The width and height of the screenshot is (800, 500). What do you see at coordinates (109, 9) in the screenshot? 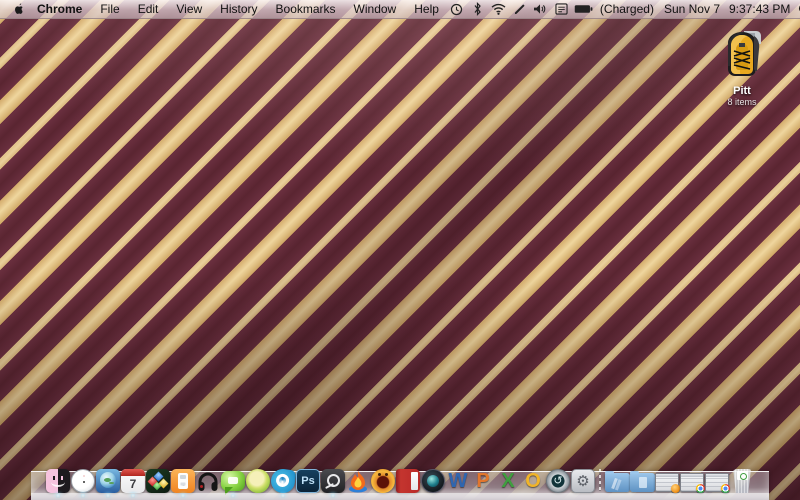
I see `menu-file: File` at bounding box center [109, 9].